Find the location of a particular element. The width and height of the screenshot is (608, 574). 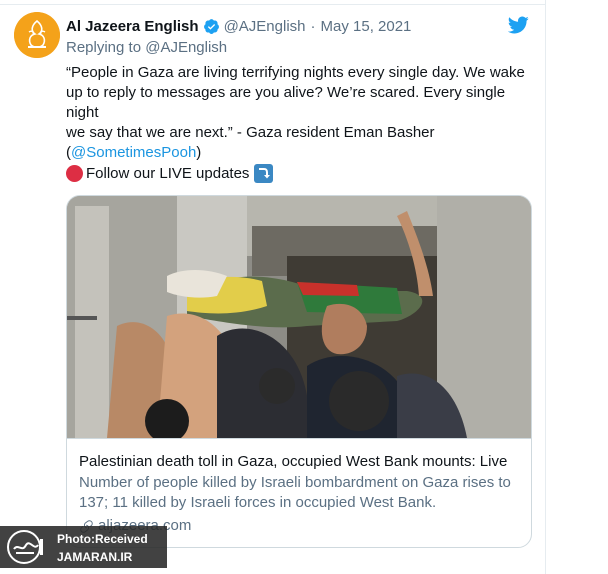

mention-link: @SometimesPooh is located at coordinates (133, 152).